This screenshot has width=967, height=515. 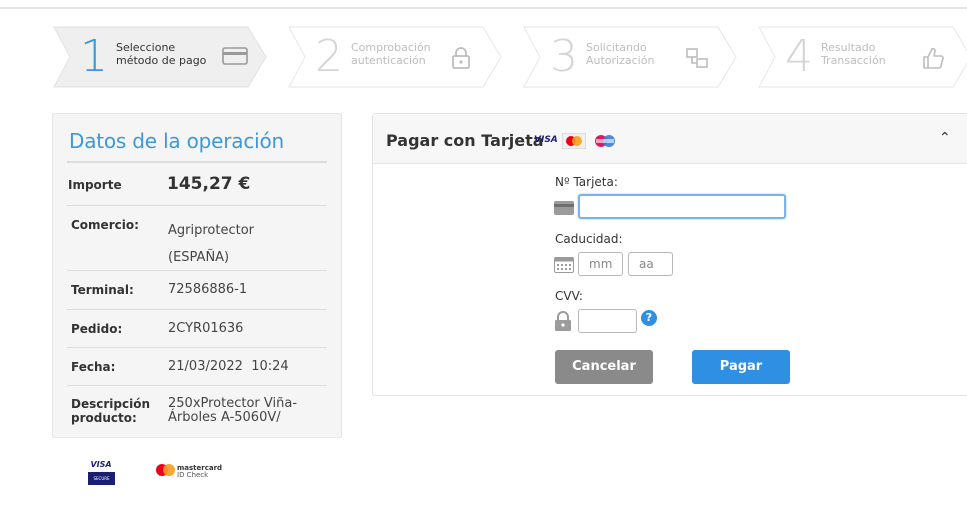 What do you see at coordinates (461, 58) in the screenshot?
I see `lock-icon` at bounding box center [461, 58].